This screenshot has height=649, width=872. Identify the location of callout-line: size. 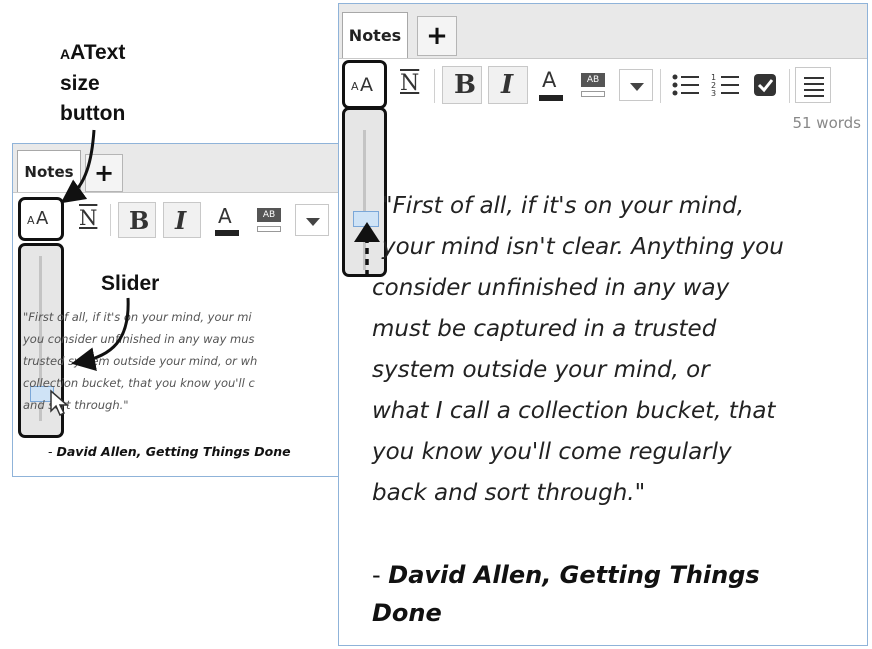
(80, 83).